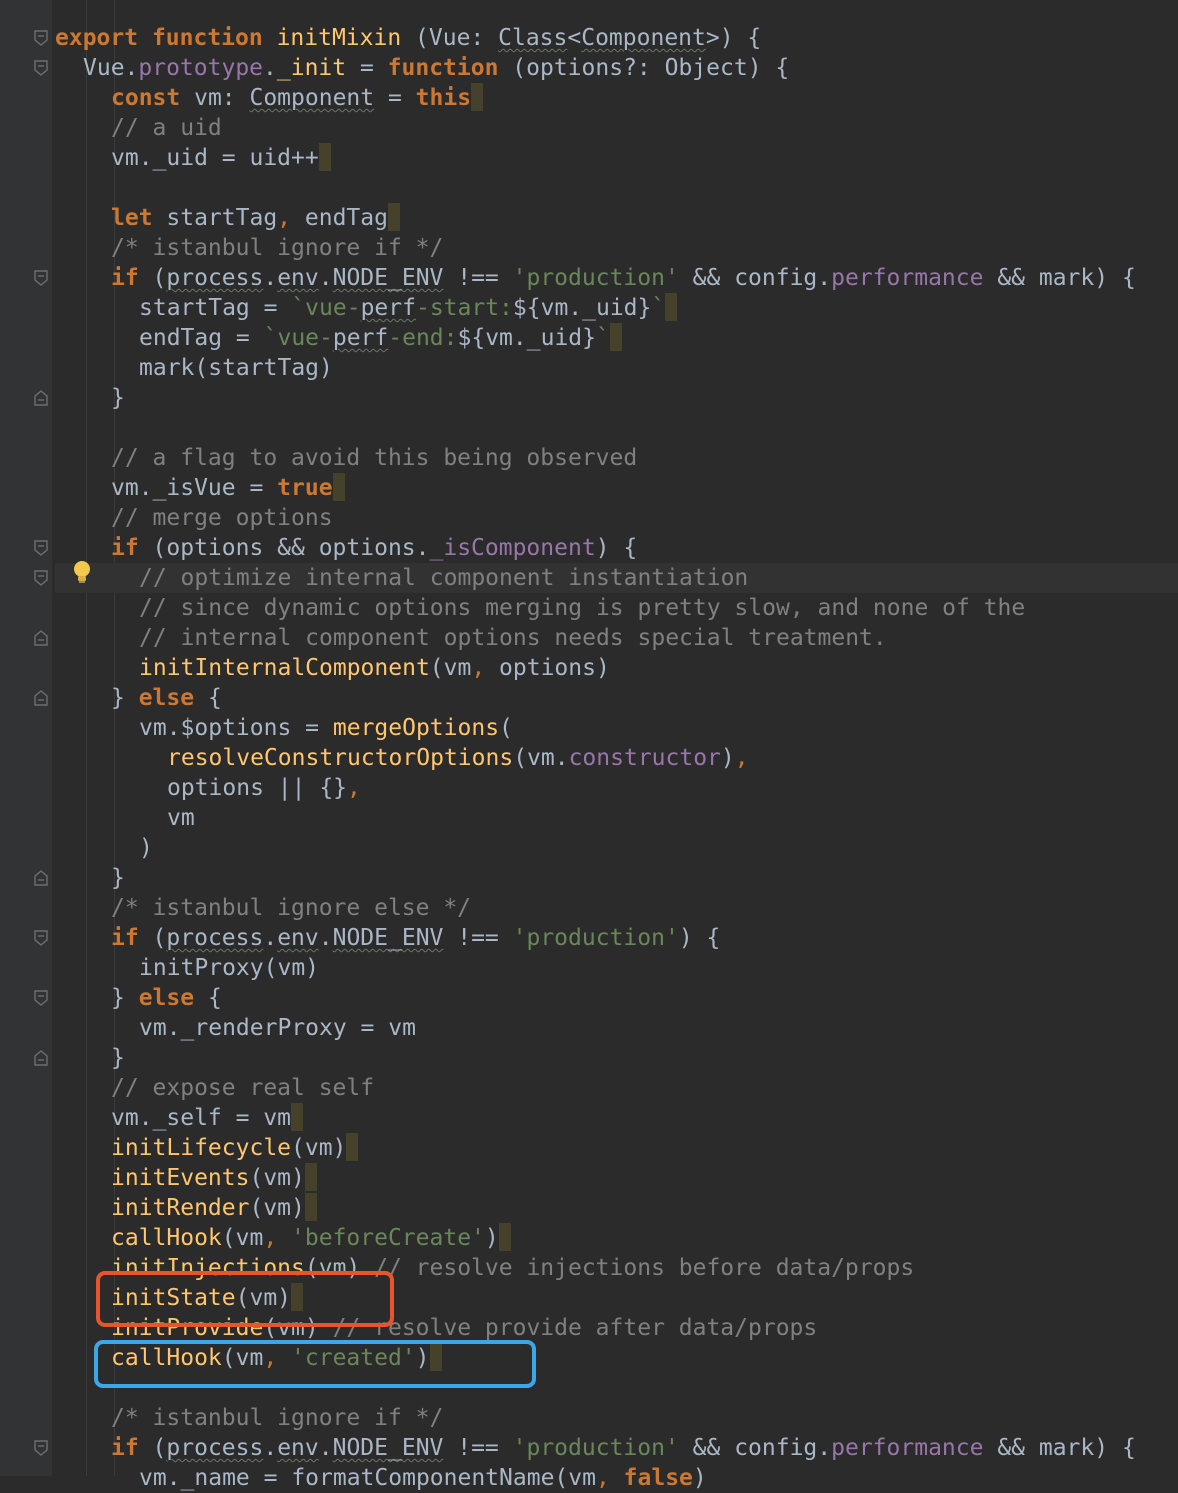  What do you see at coordinates (616, 128) in the screenshot?
I see `code-line: // a uid` at bounding box center [616, 128].